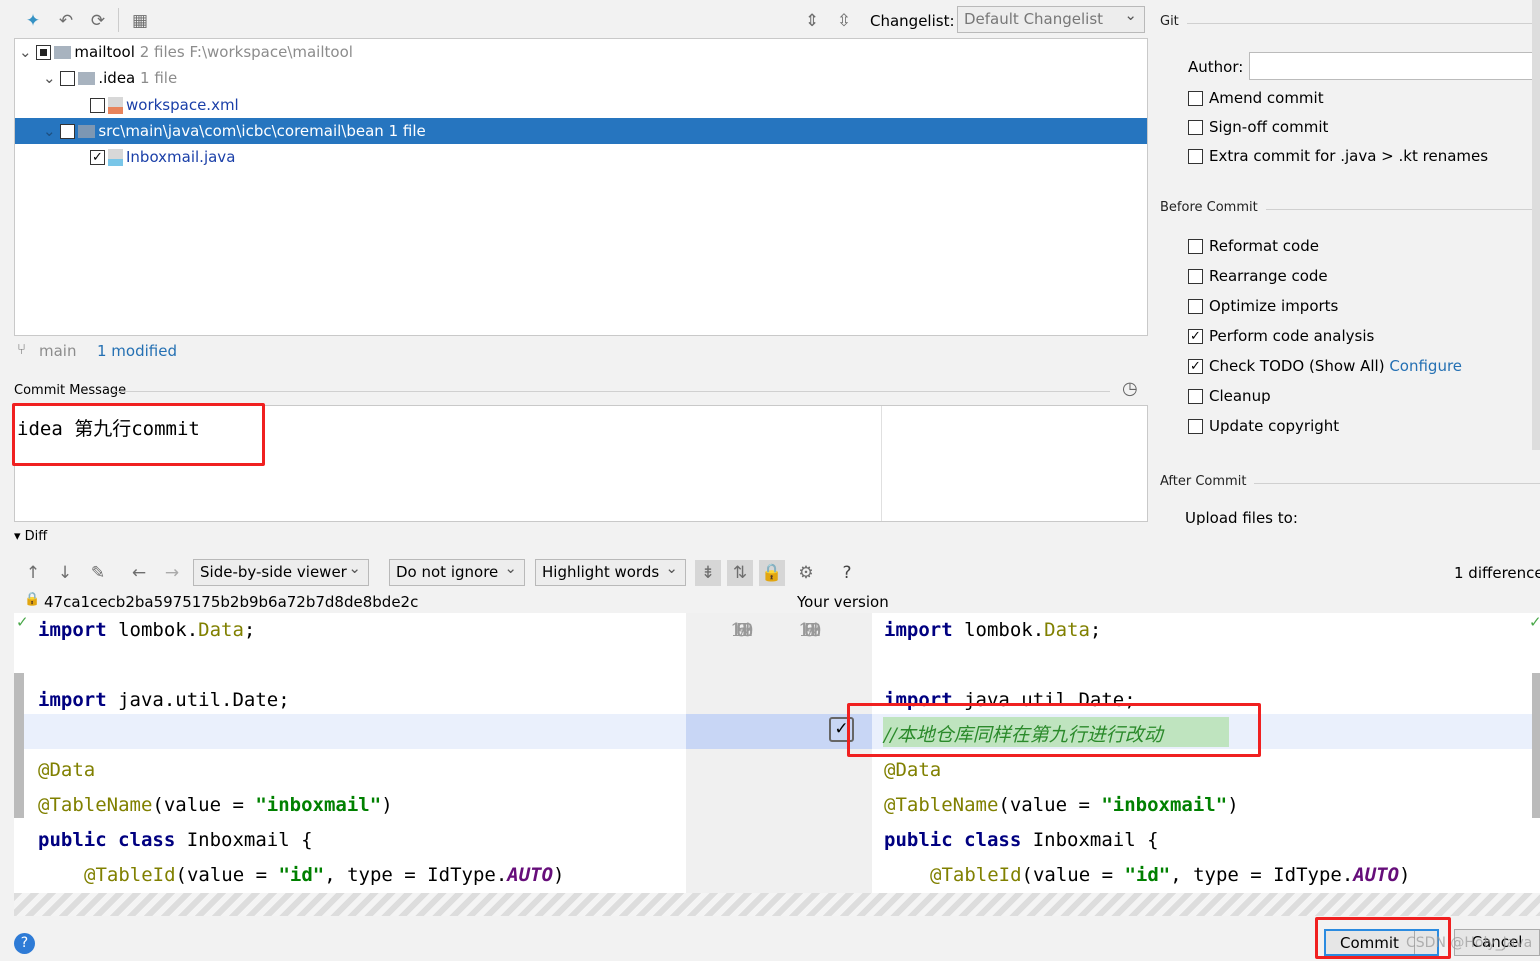  What do you see at coordinates (740, 573) in the screenshot?
I see `sync-scroll-icon: ⇅` at bounding box center [740, 573].